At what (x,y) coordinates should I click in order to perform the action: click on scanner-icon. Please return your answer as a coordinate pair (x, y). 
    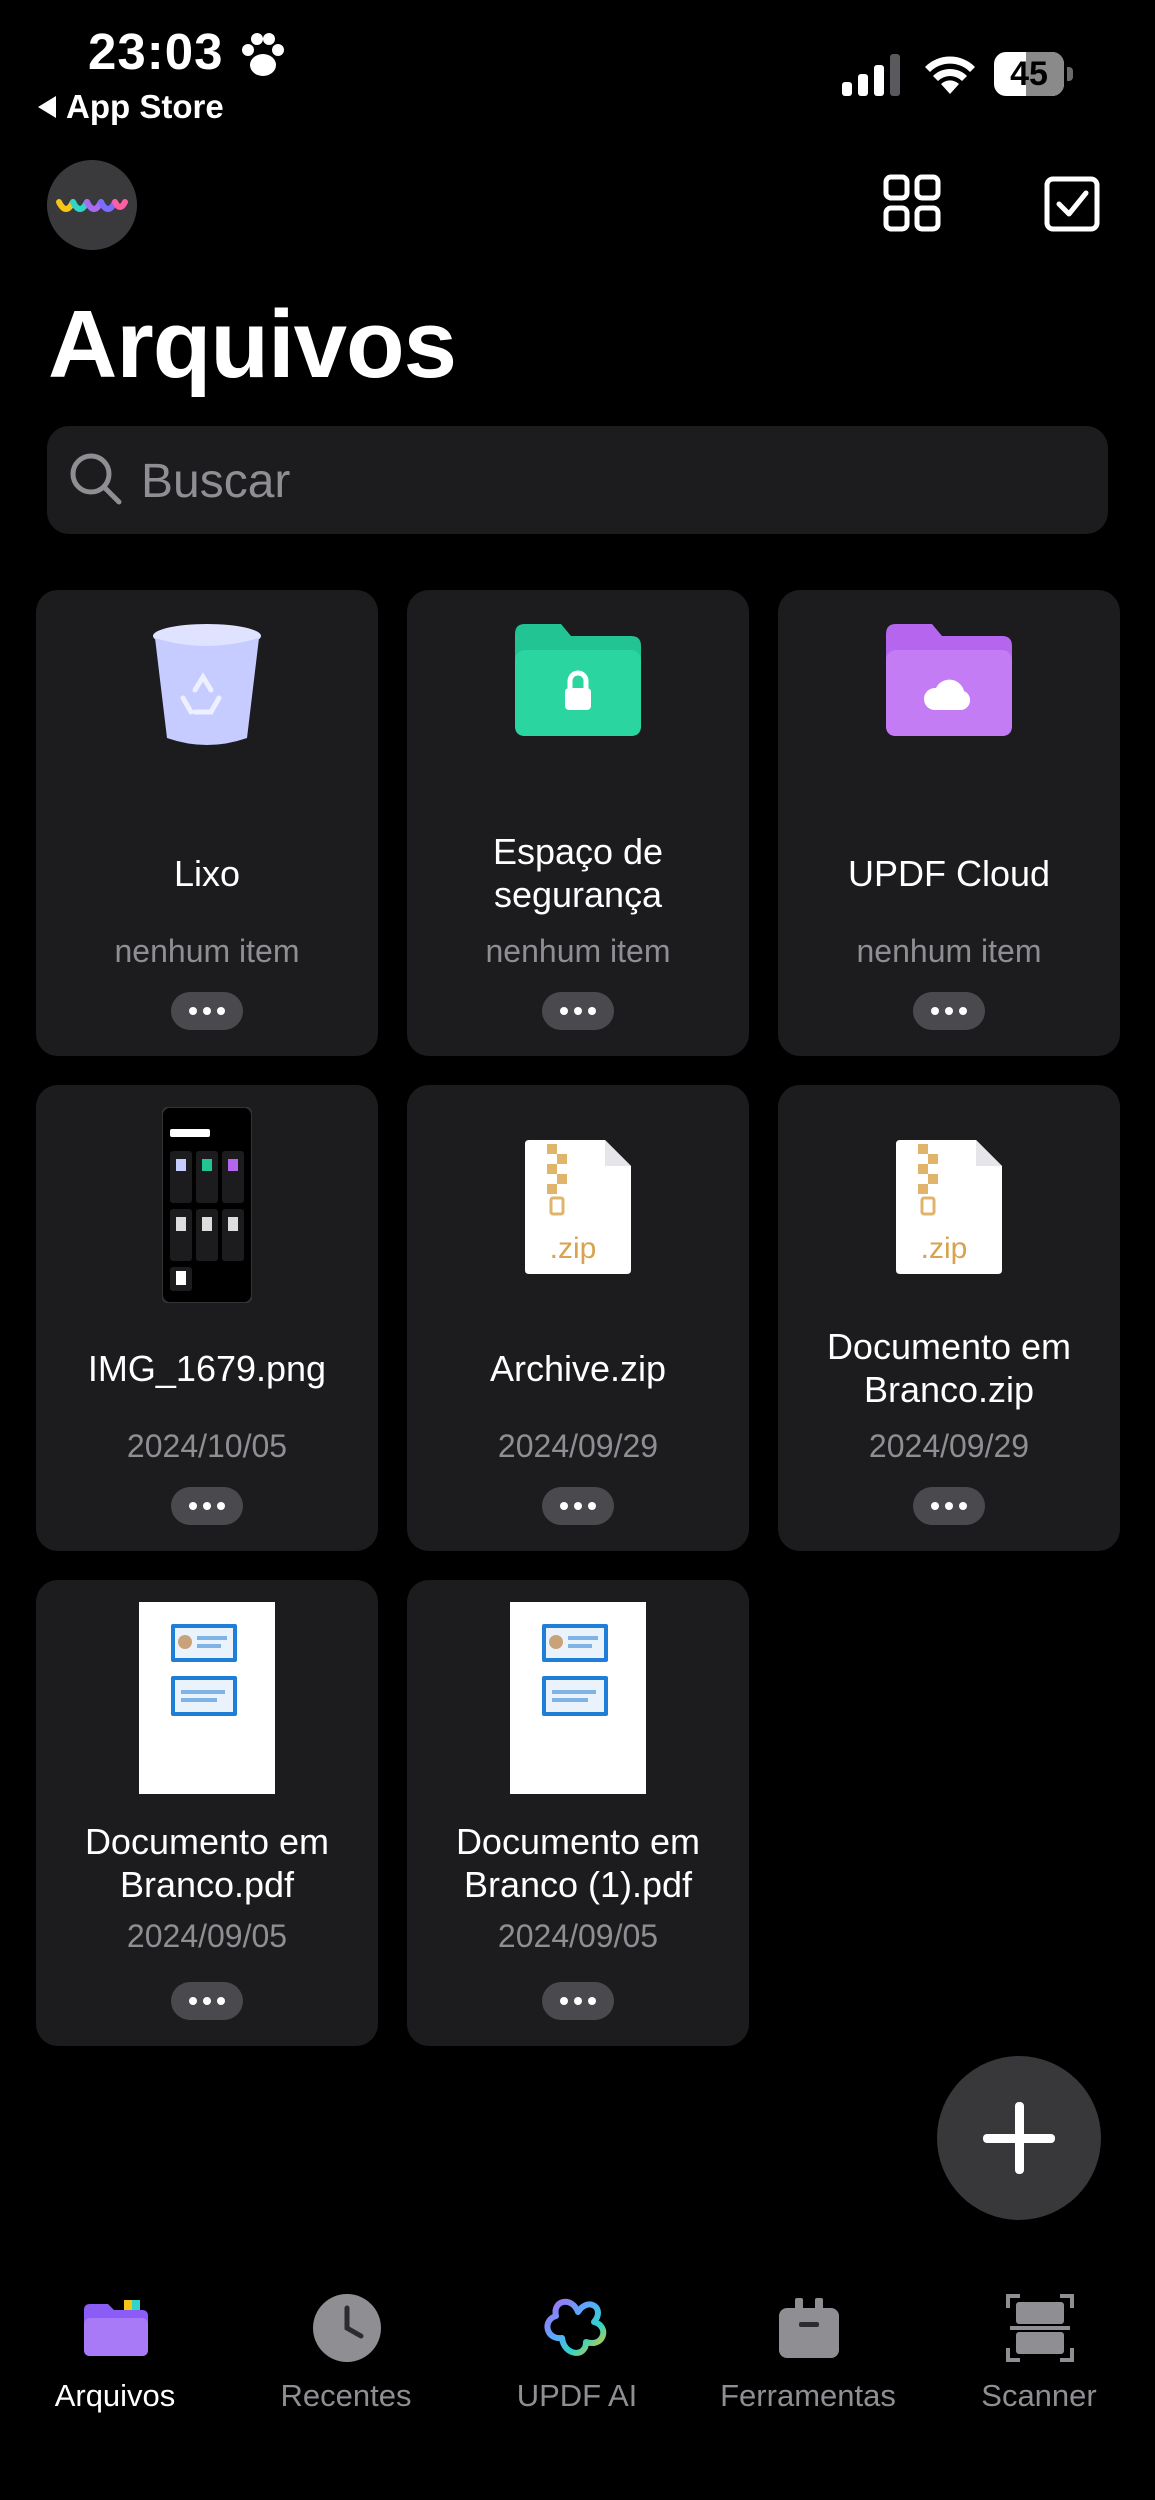
    Looking at the image, I should click on (1040, 2328).